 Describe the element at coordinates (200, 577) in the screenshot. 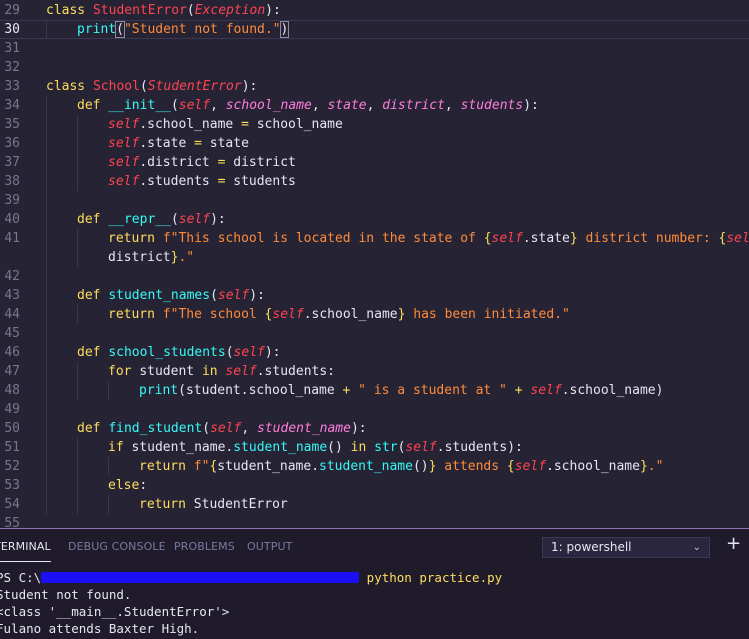

I see `redacted-path` at that location.